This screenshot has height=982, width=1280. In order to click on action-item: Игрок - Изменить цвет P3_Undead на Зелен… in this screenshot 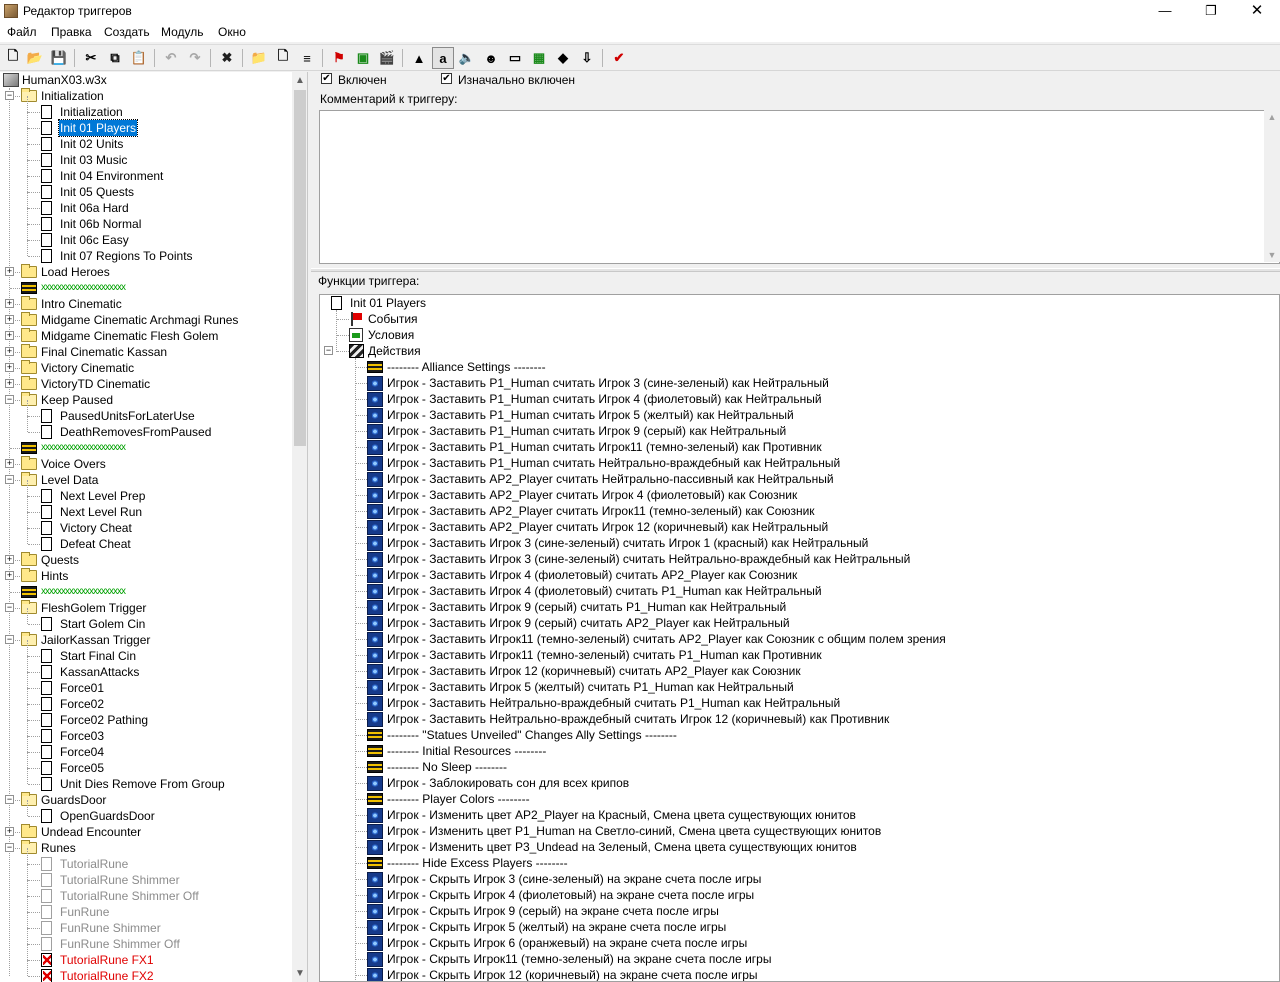, I will do `click(790, 847)`.